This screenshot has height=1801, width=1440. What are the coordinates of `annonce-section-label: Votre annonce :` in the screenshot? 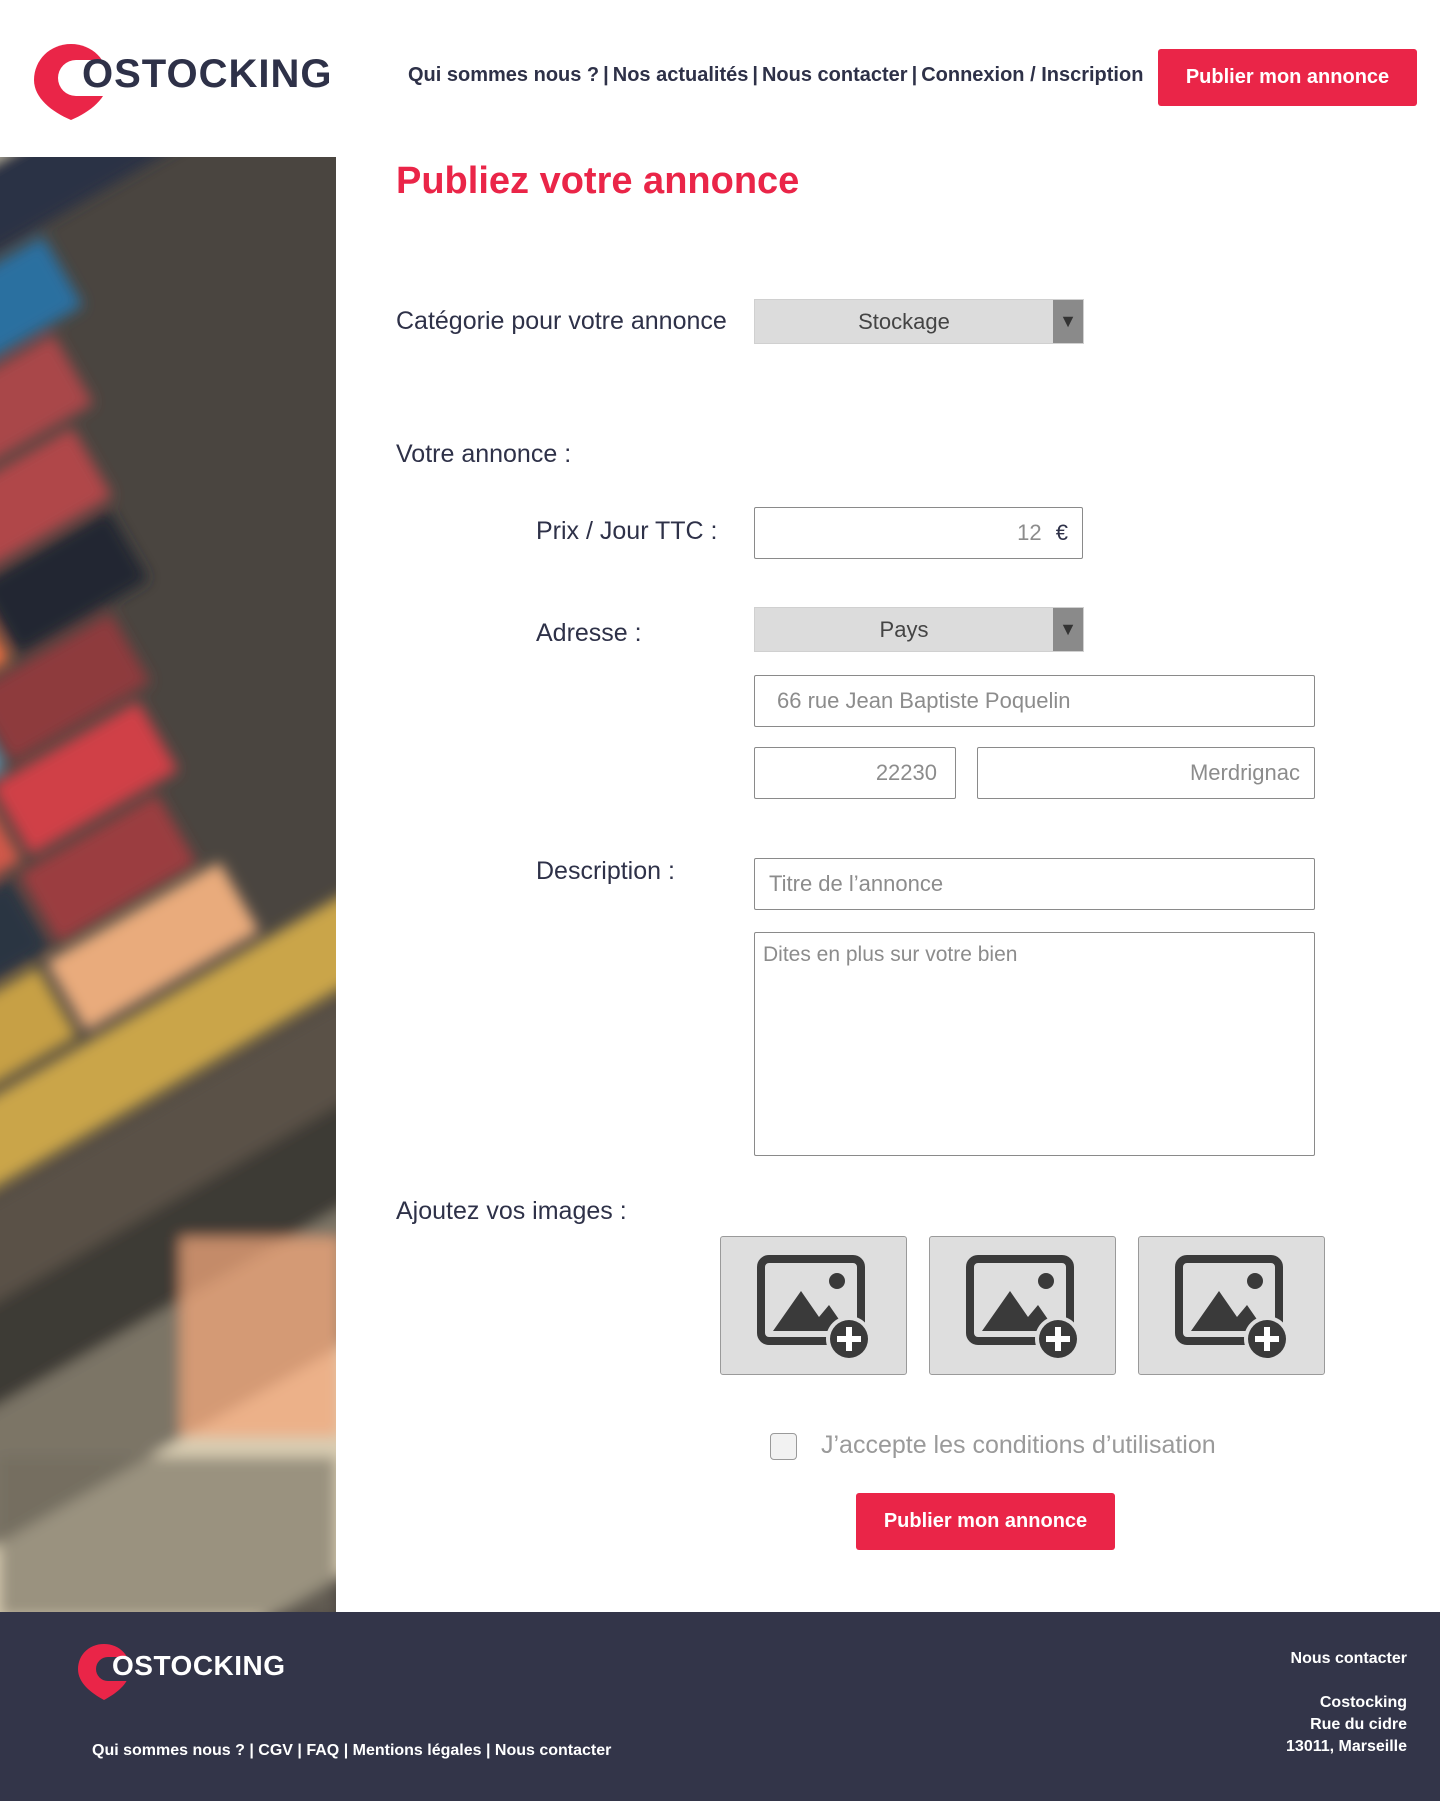 It's located at (484, 454).